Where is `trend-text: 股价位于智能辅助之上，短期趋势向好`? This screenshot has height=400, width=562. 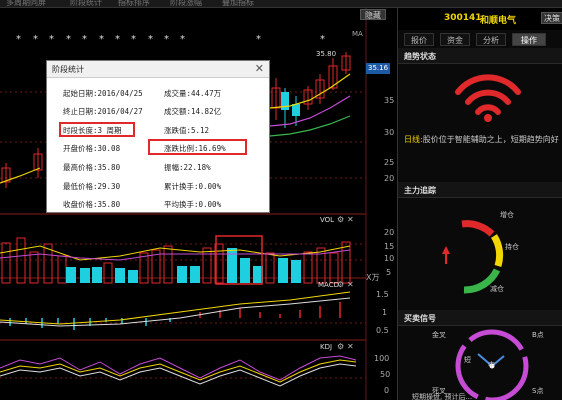 trend-text: 股价位于智能辅助之上，短期趋势向好 is located at coordinates (490, 139).